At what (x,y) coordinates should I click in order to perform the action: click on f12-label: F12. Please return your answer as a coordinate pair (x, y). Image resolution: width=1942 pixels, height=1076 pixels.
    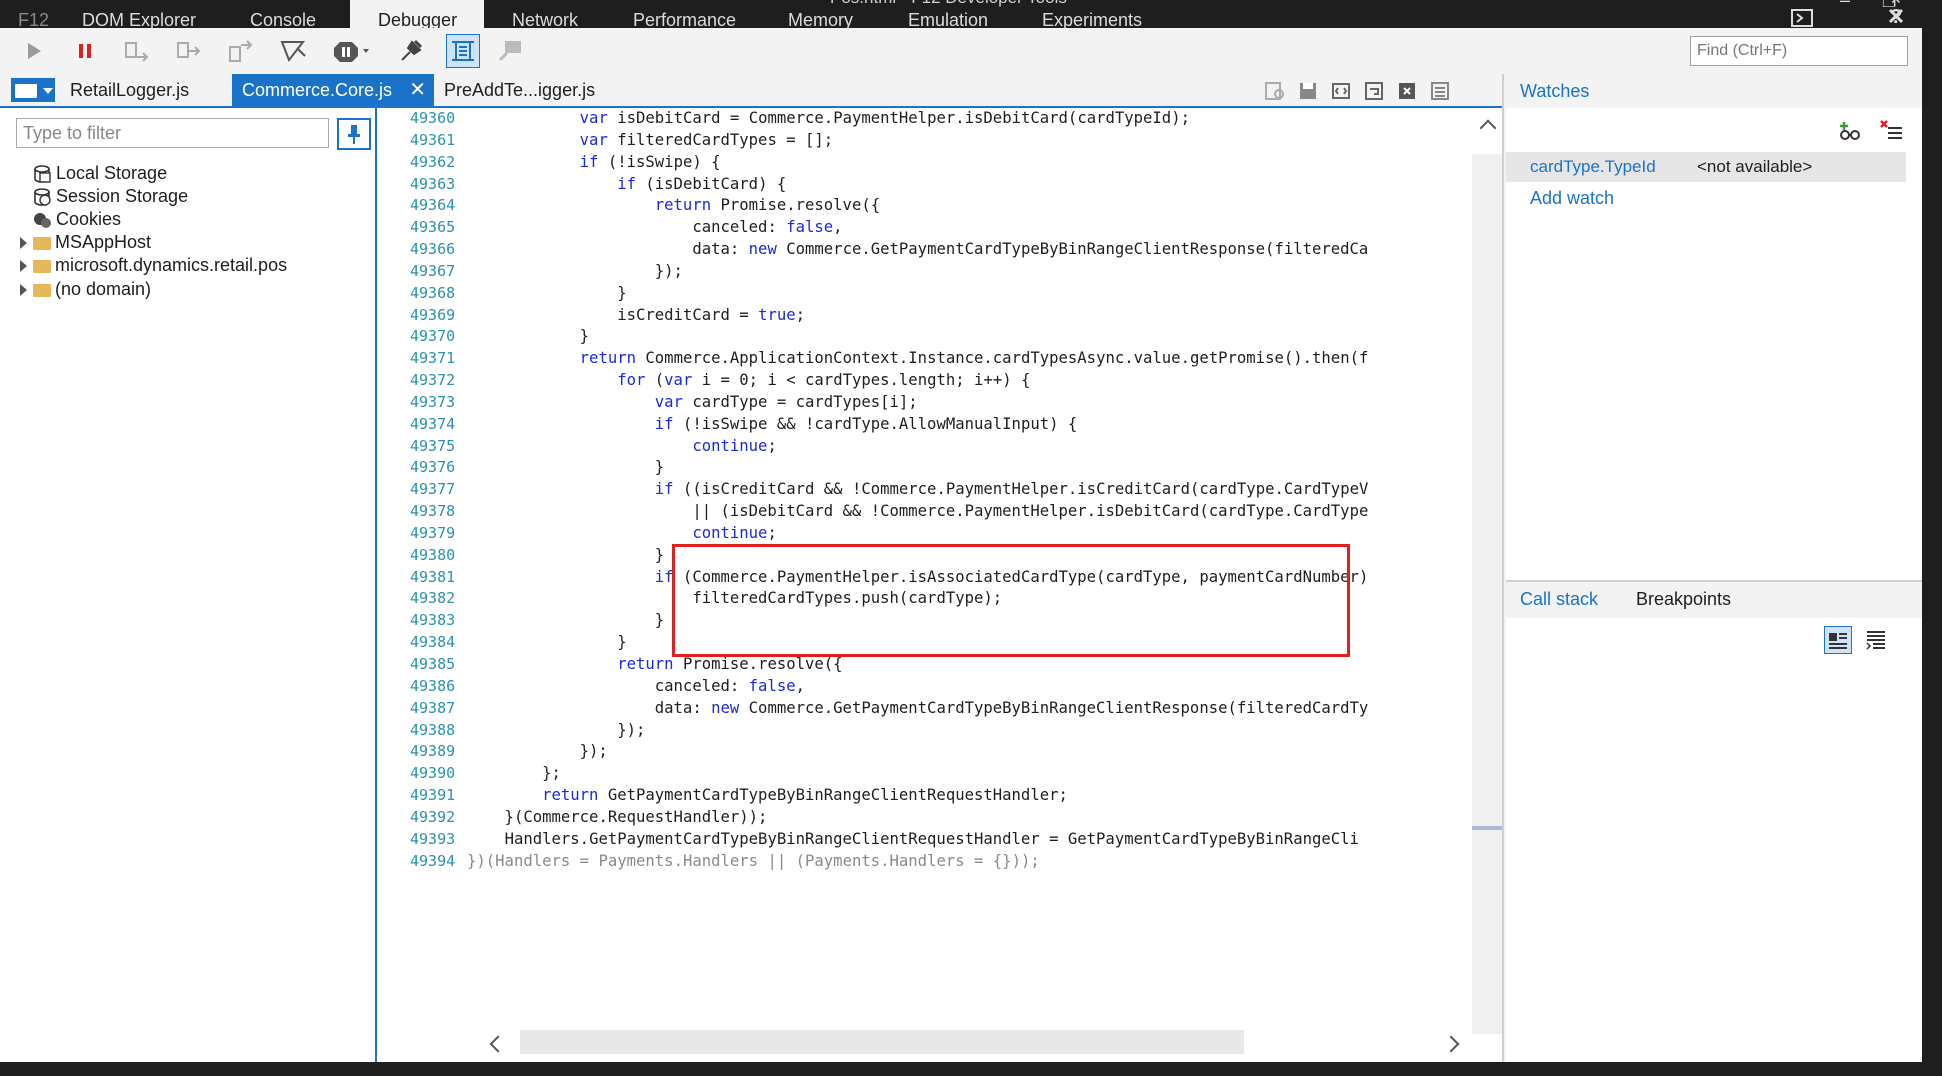
    Looking at the image, I should click on (34, 19).